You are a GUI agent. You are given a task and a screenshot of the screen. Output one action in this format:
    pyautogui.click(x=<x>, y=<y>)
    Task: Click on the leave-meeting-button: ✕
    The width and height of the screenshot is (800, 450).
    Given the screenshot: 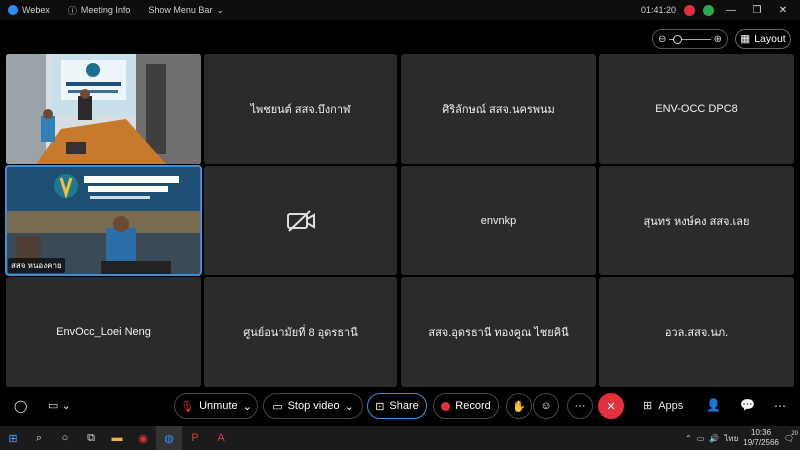 What is the action you would take?
    pyautogui.click(x=611, y=406)
    